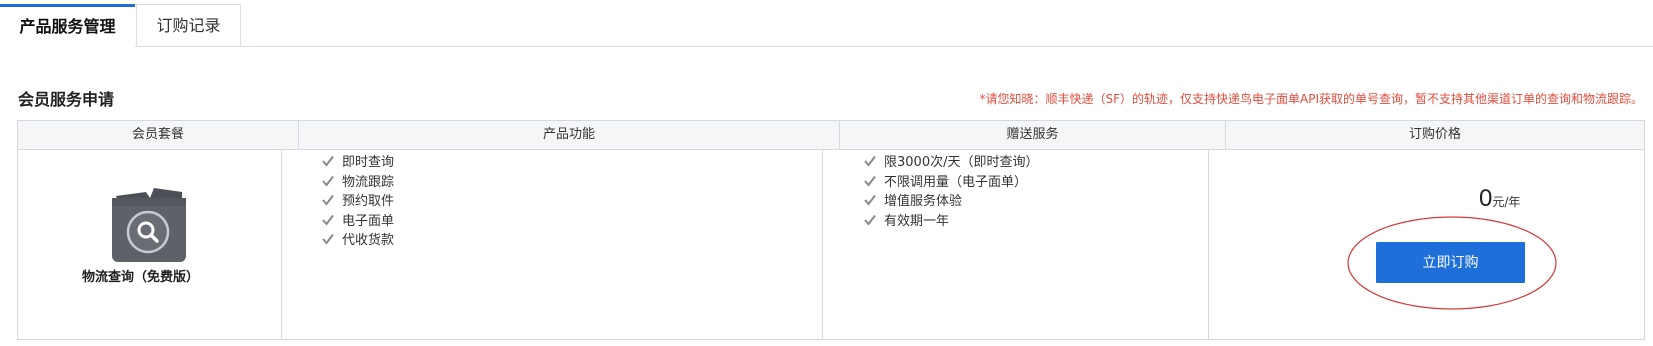 The height and width of the screenshot is (346, 1653). What do you see at coordinates (368, 162) in the screenshot?
I see `feature-label: 即时查询` at bounding box center [368, 162].